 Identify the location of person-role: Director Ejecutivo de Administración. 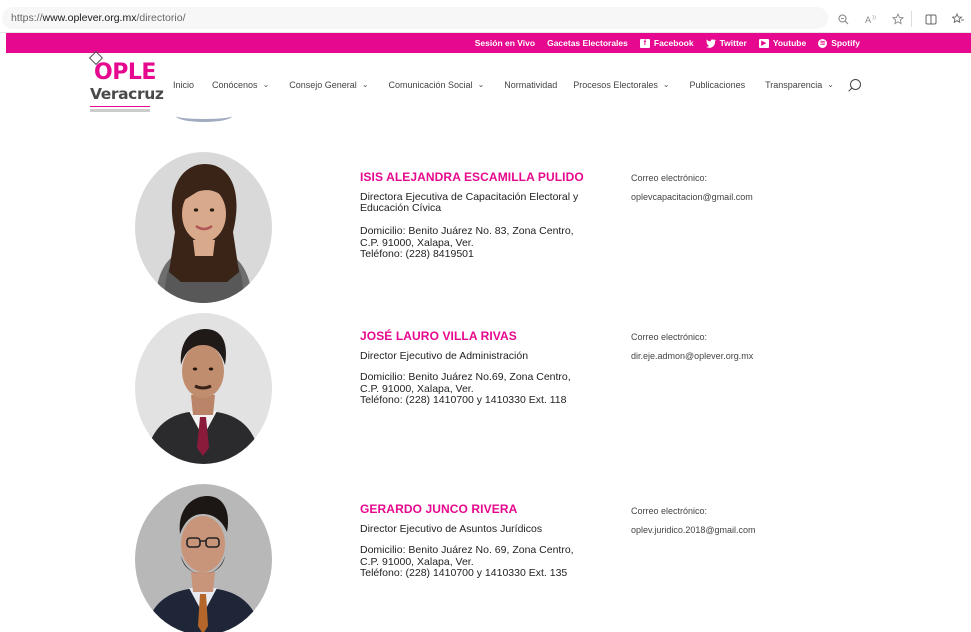
(444, 356).